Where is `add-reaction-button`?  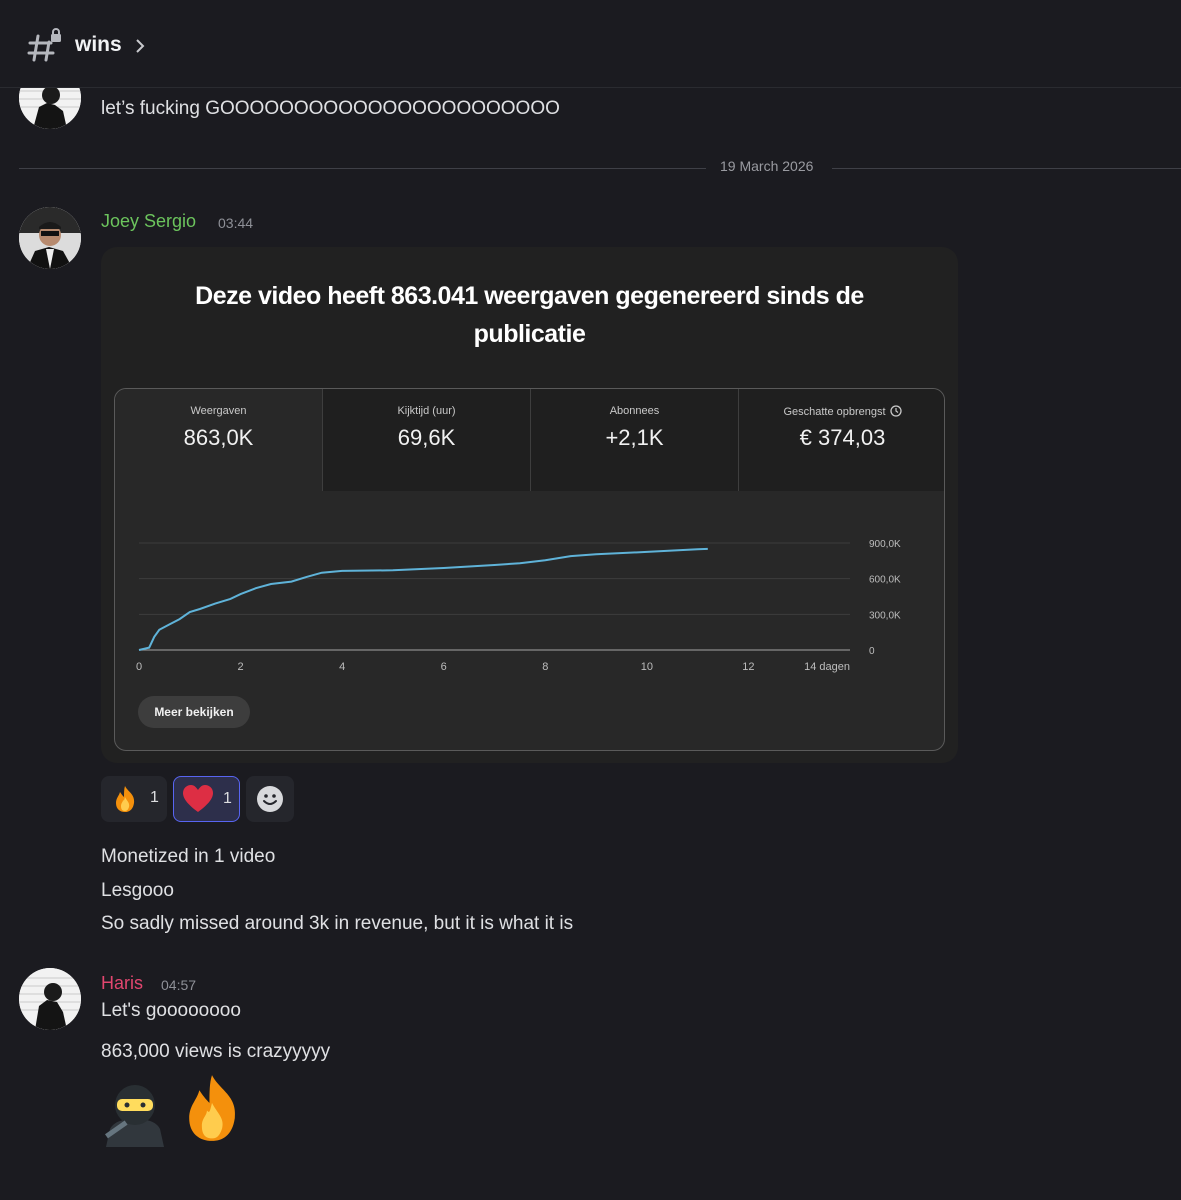
add-reaction-button is located at coordinates (270, 799).